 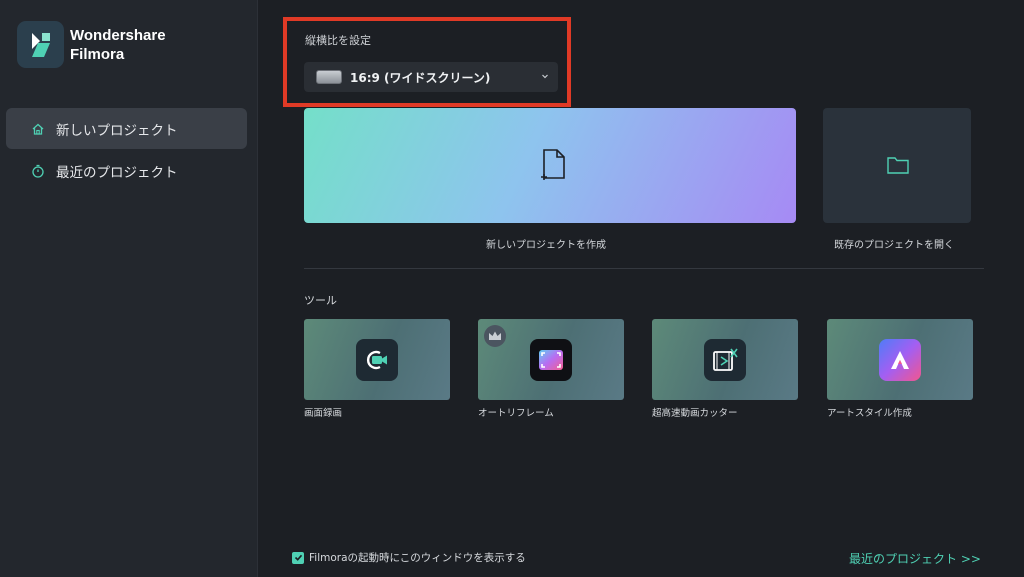 I want to click on tool-caption: オートリフレーム, so click(x=516, y=413).